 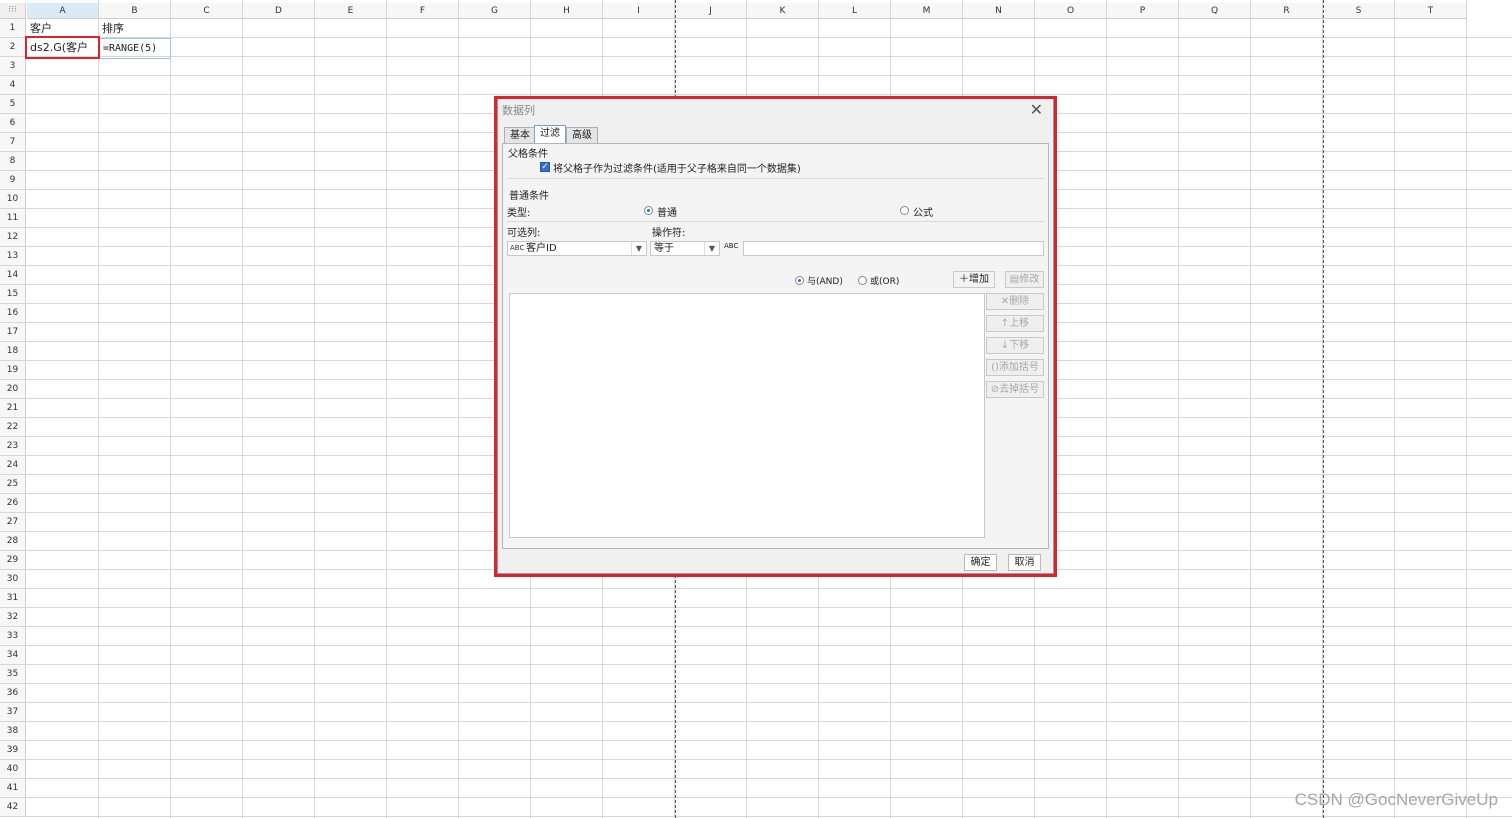 What do you see at coordinates (648, 210) in the screenshot?
I see `type-normal-radio` at bounding box center [648, 210].